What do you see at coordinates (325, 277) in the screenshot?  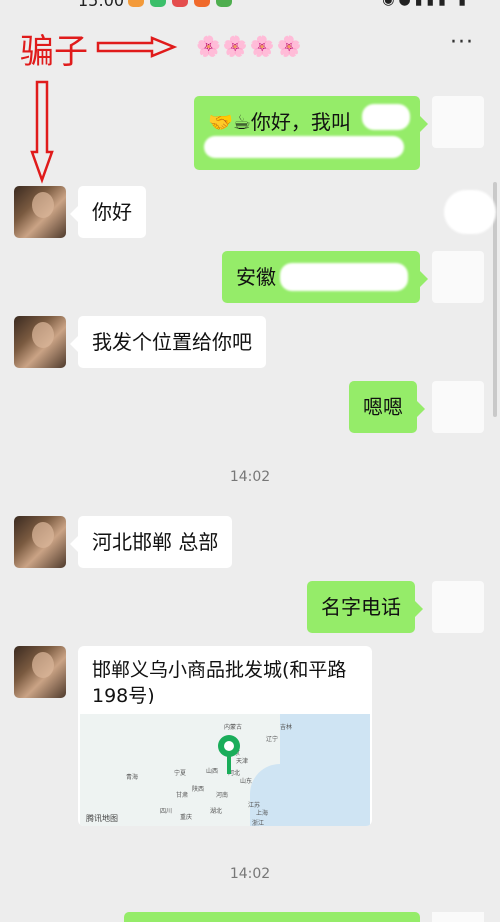 I see `message-bubble-outgoing: 安徽` at bounding box center [325, 277].